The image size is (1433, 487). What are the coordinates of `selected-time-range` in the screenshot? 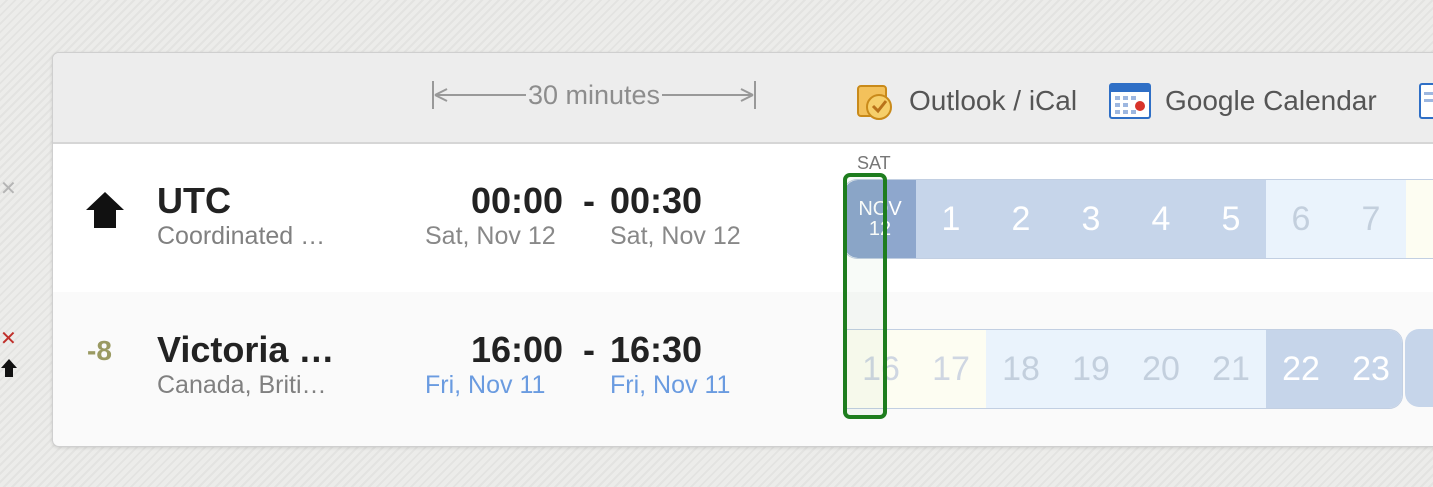 It's located at (865, 296).